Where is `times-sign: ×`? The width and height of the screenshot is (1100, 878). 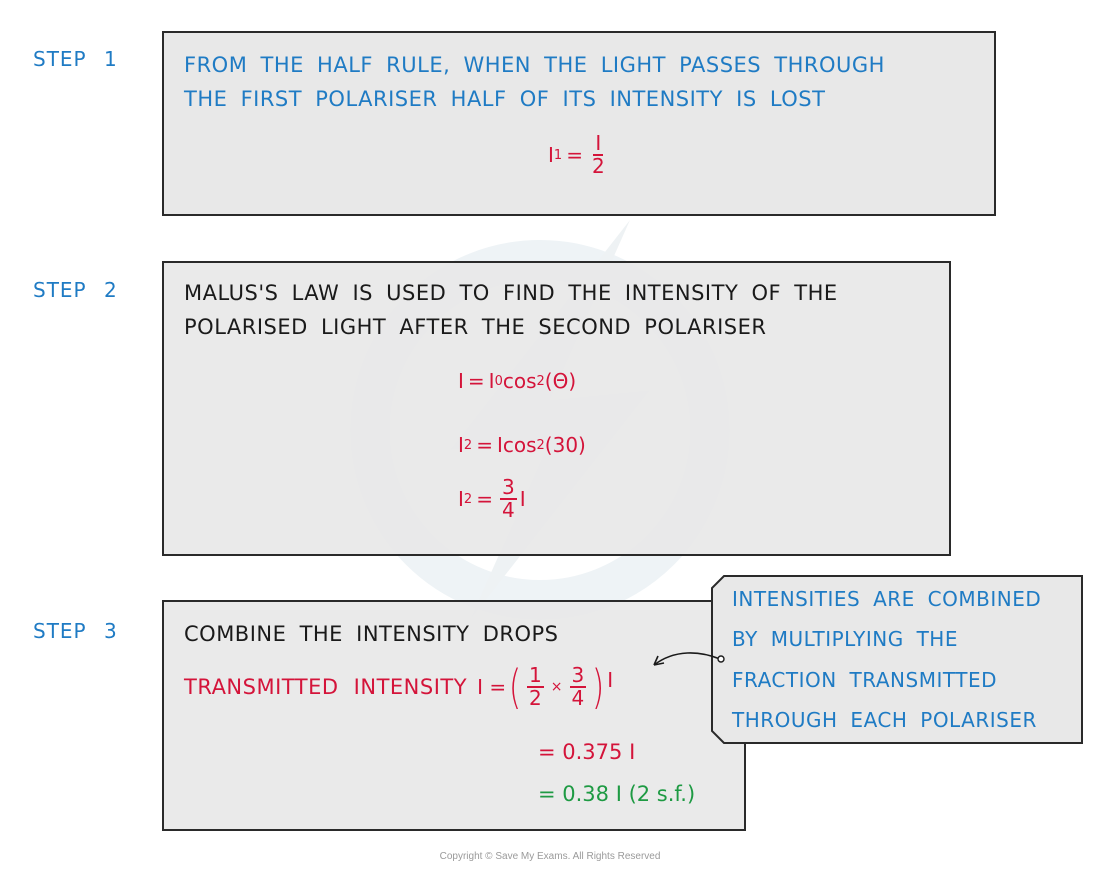
times-sign: × is located at coordinates (556, 687).